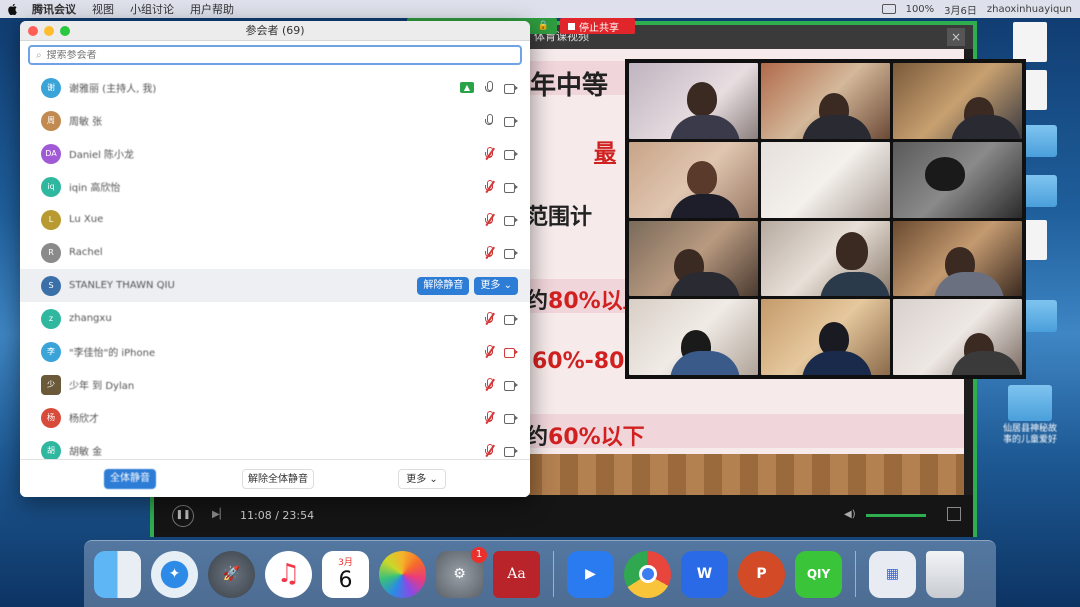  What do you see at coordinates (704, 574) in the screenshot?
I see `wps-icon: W` at bounding box center [704, 574].